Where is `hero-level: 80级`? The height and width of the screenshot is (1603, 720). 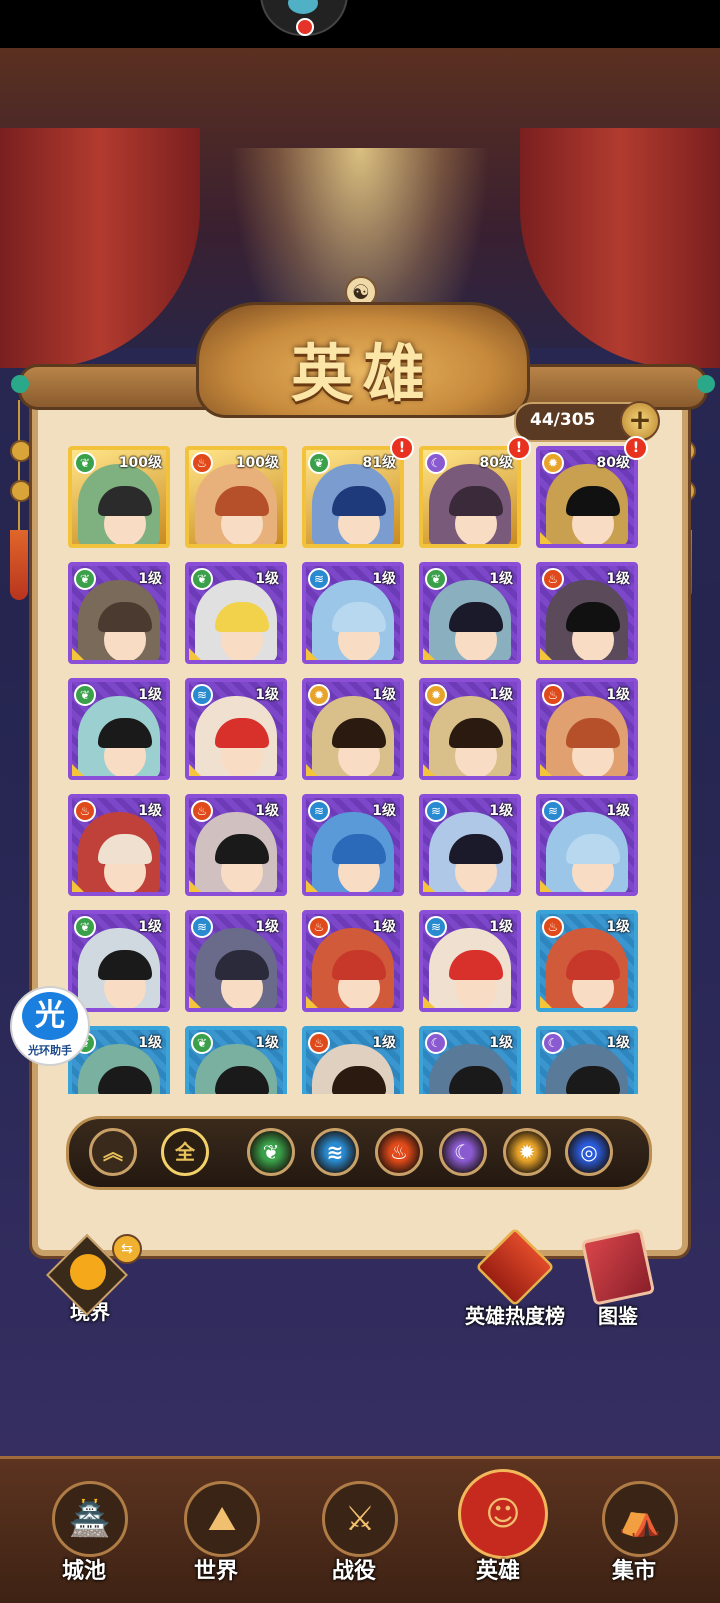 hero-level: 80级 is located at coordinates (496, 463).